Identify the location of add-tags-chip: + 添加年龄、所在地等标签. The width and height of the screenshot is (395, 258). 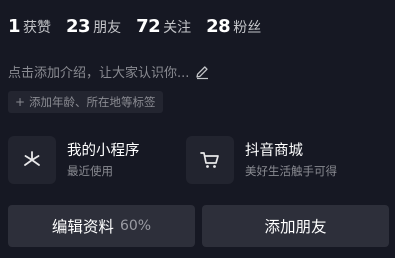
(85, 102).